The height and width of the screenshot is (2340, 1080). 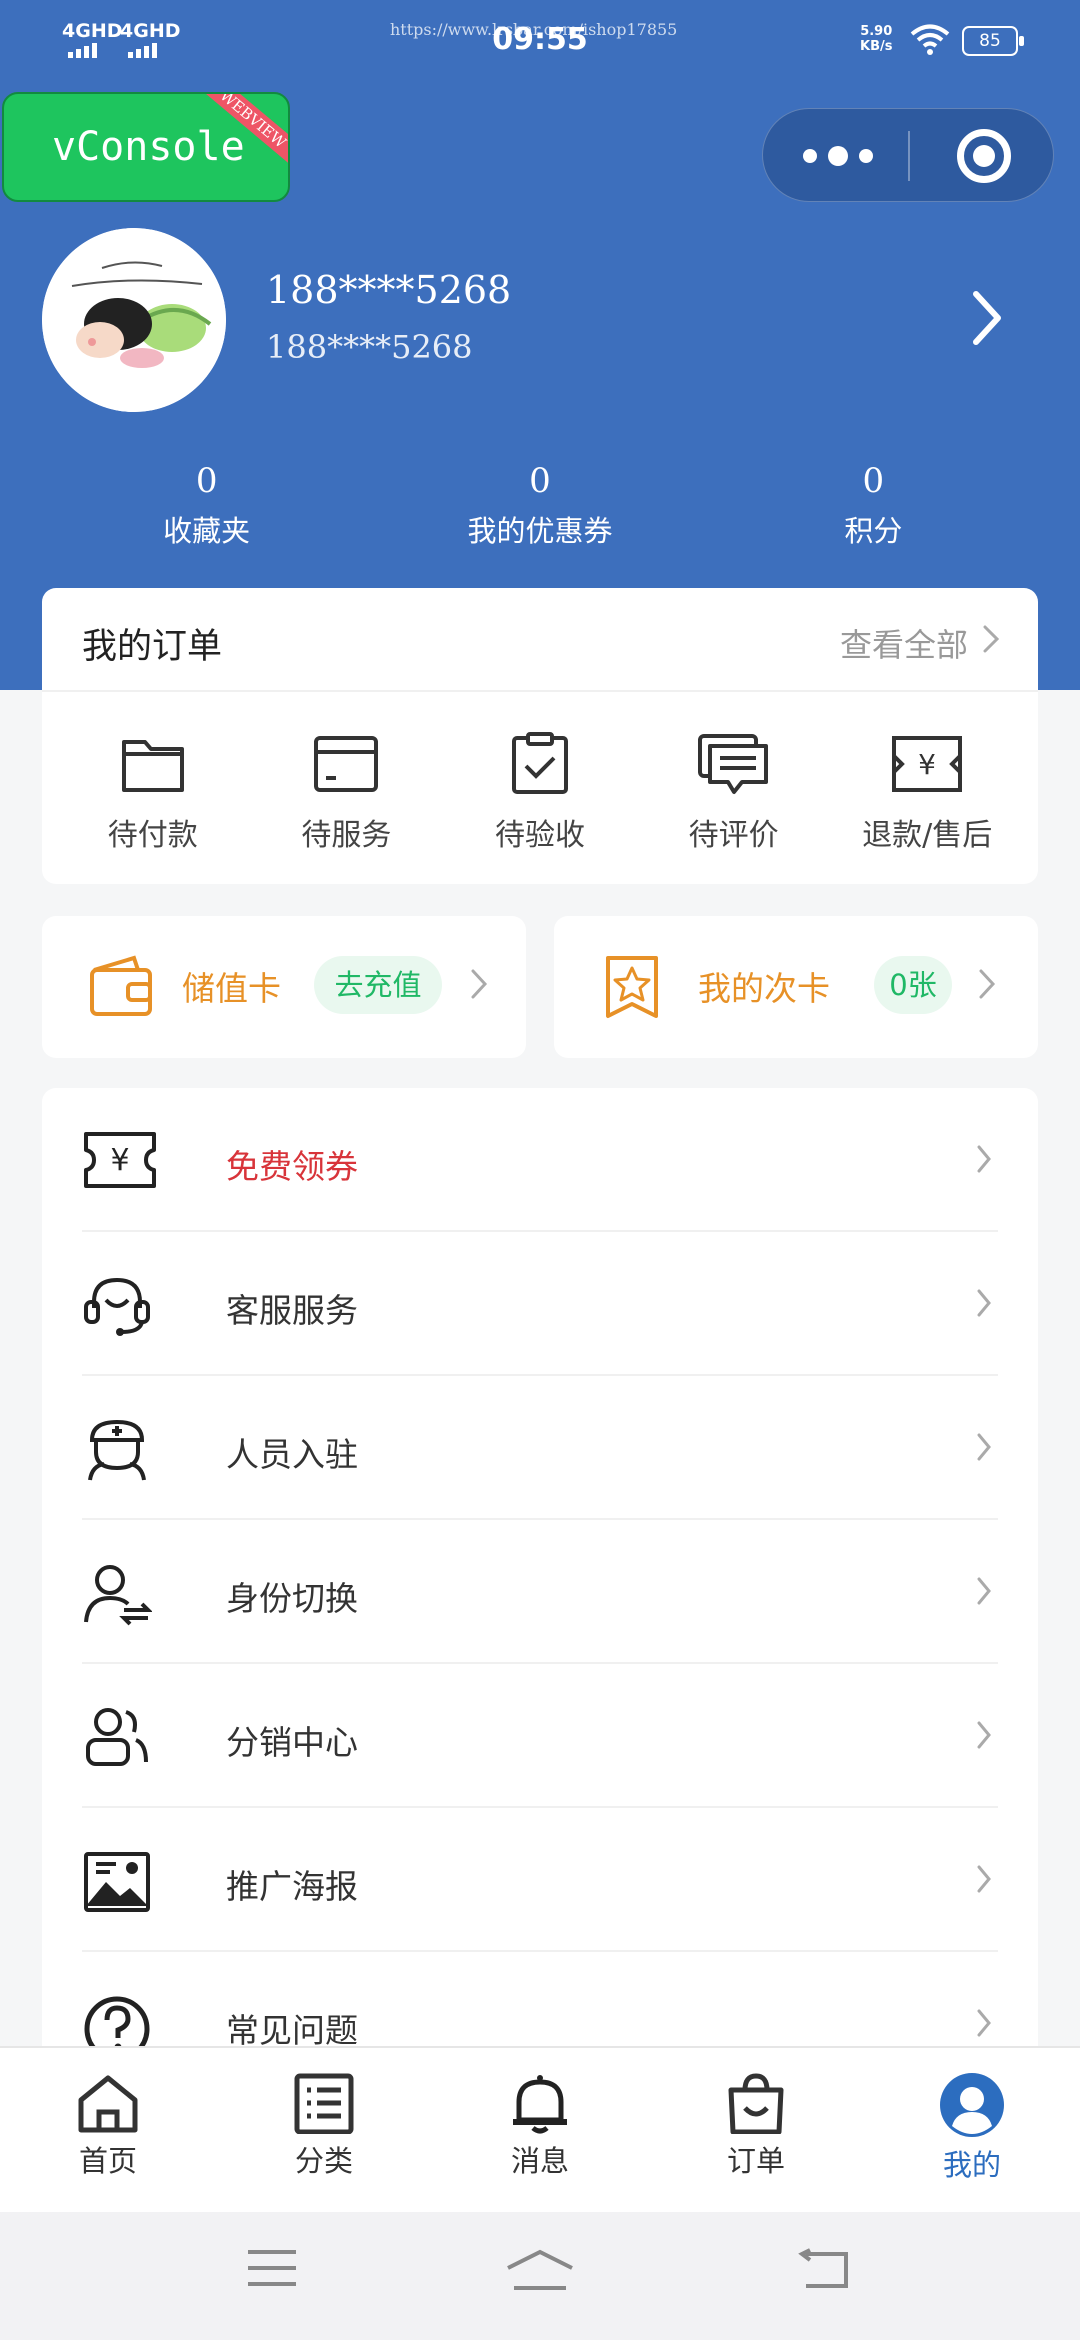 What do you see at coordinates (764, 988) in the screenshot?
I see `times-card-title: 我的次卡` at bounding box center [764, 988].